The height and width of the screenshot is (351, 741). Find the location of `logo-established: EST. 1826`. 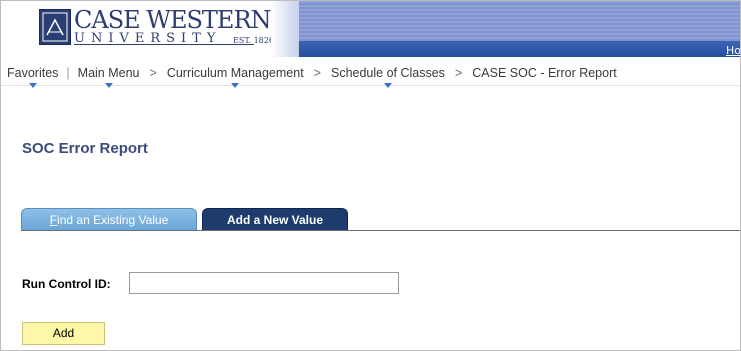

logo-established: EST. 1826 is located at coordinates (253, 40).